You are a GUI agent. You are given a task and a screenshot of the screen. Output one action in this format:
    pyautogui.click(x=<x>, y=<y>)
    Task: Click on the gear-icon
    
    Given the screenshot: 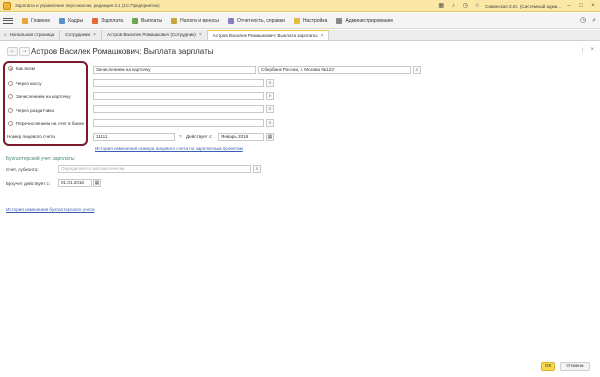 What is the action you would take?
    pyautogui.click(x=339, y=20)
    